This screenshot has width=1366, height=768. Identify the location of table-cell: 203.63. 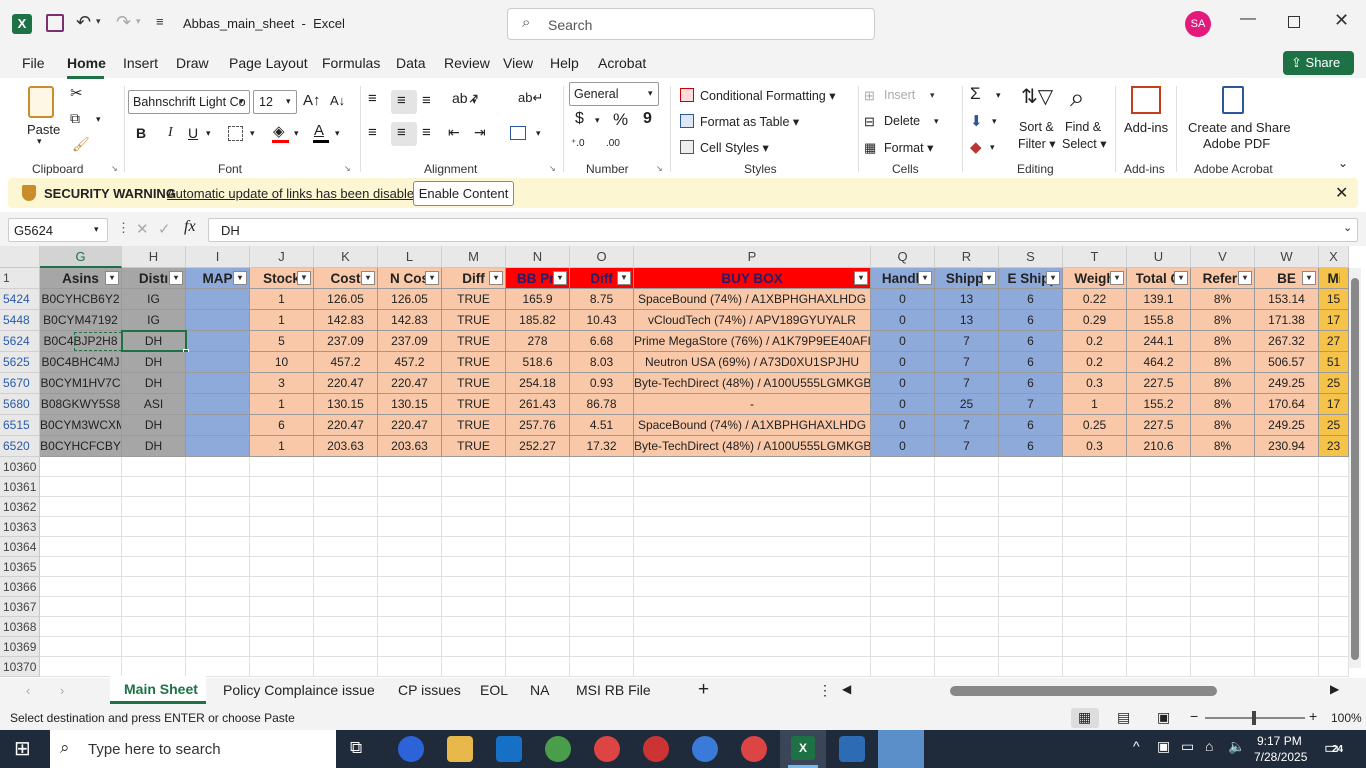
(346, 446).